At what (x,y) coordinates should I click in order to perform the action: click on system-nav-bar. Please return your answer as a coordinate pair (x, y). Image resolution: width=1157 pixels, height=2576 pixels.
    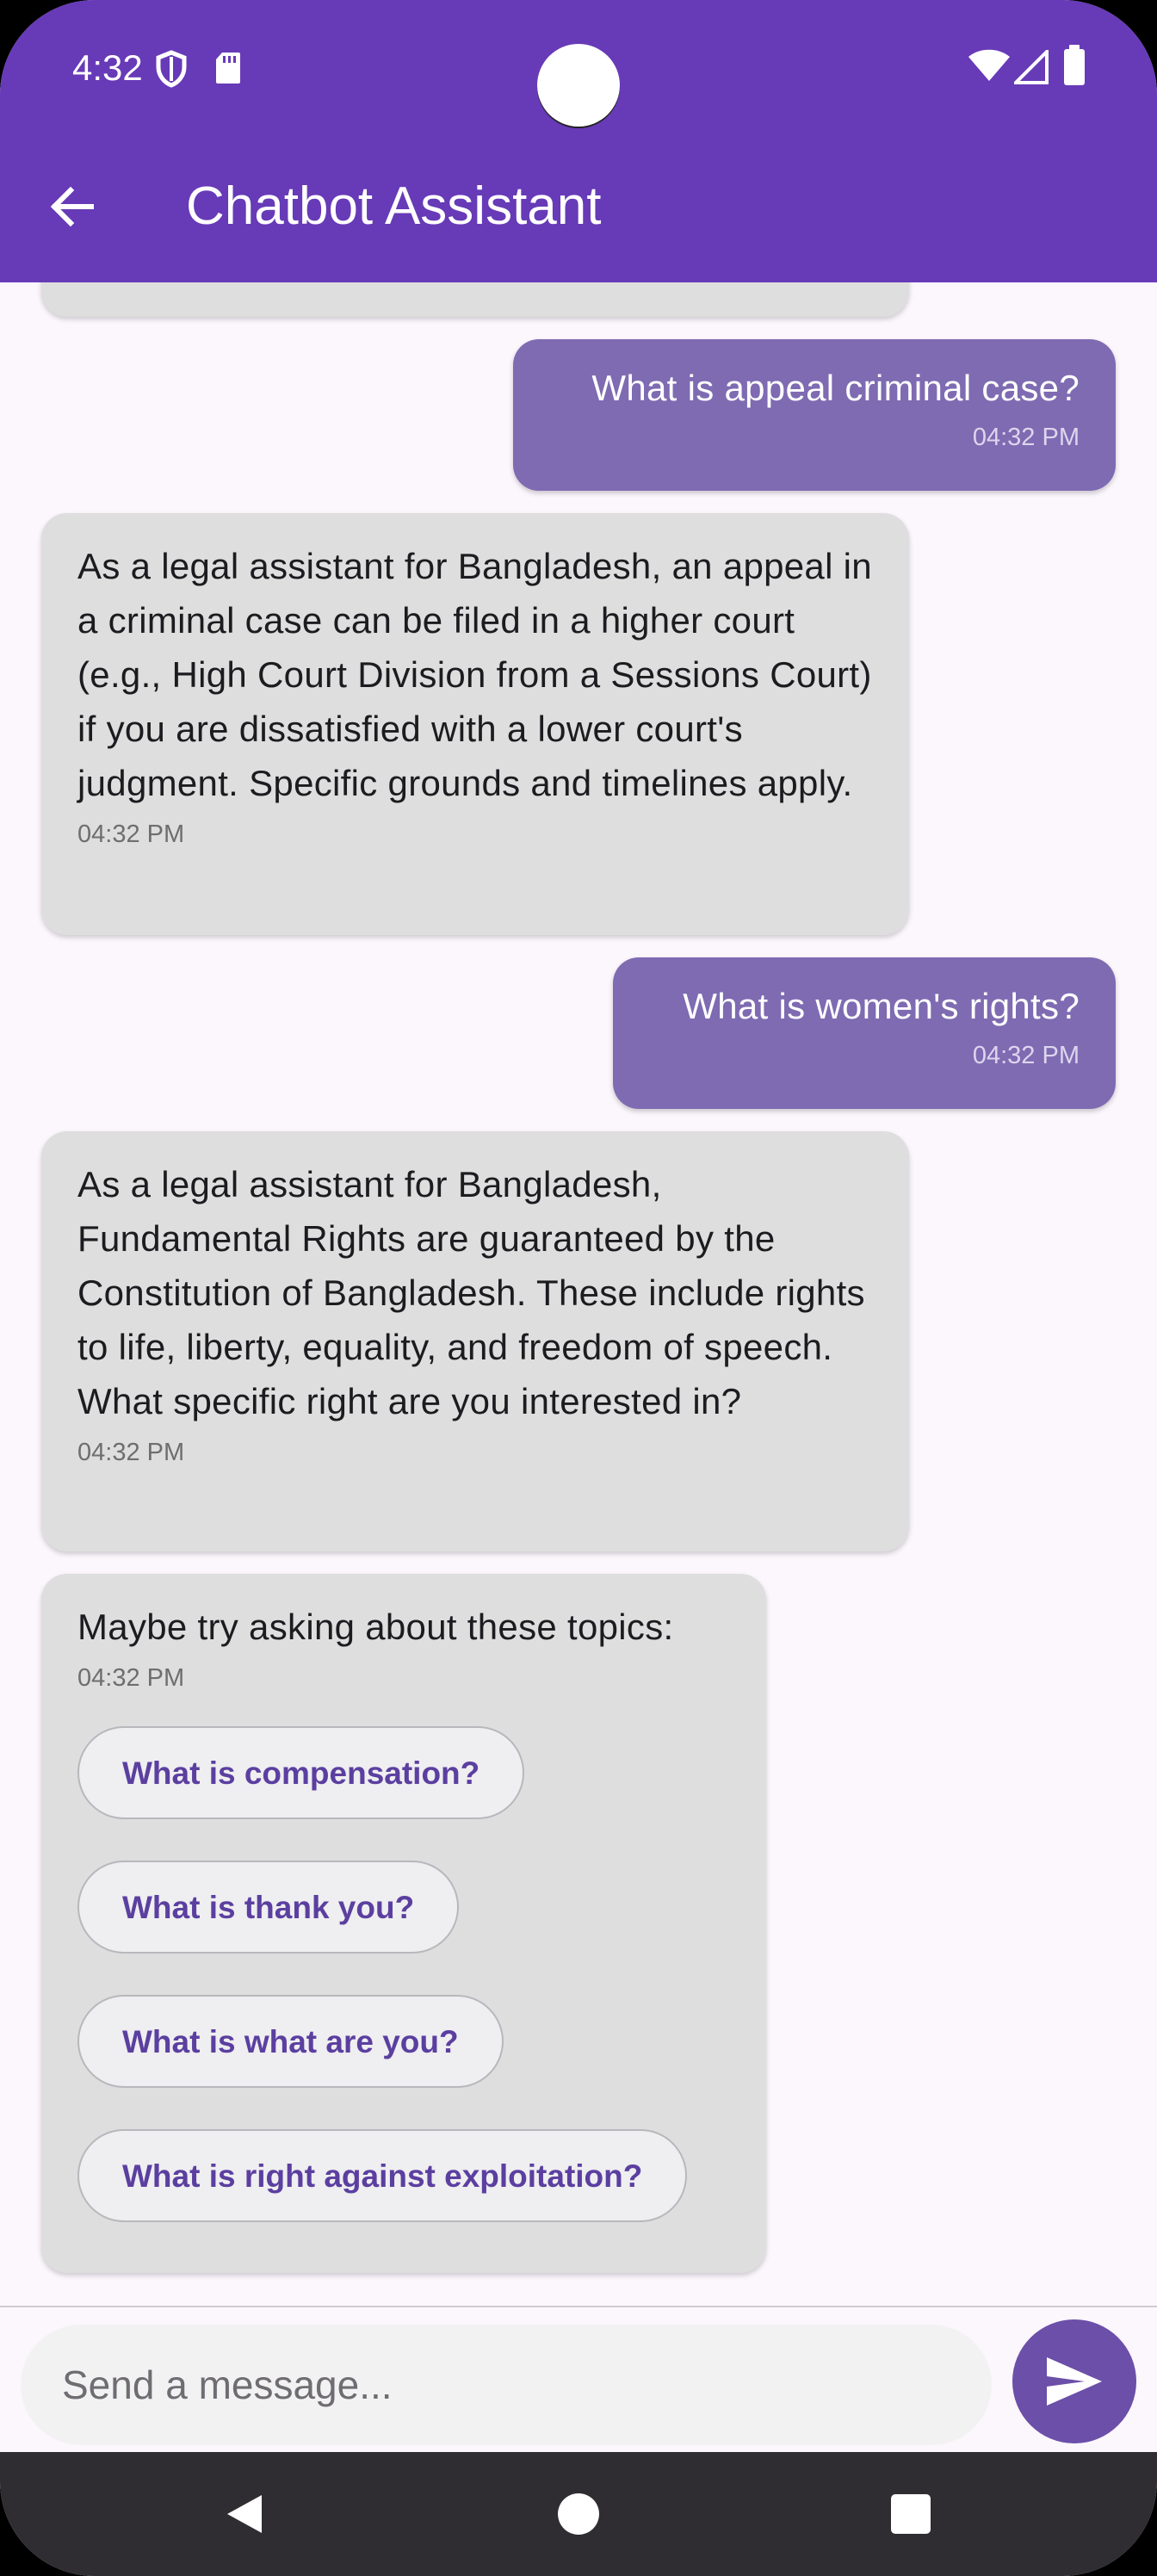
    Looking at the image, I should click on (579, 2514).